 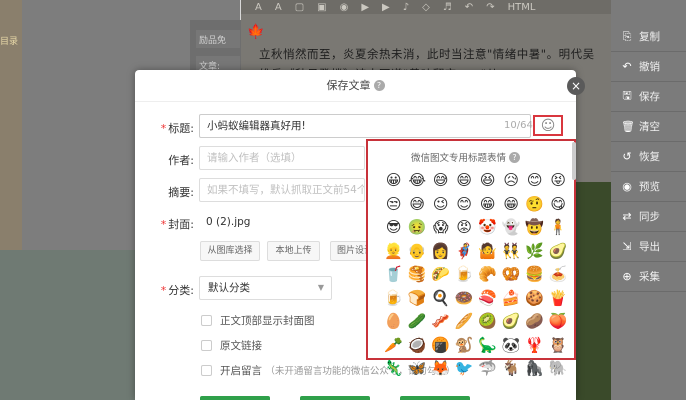 I want to click on emoji-item: 🍩, so click(x=465, y=299).